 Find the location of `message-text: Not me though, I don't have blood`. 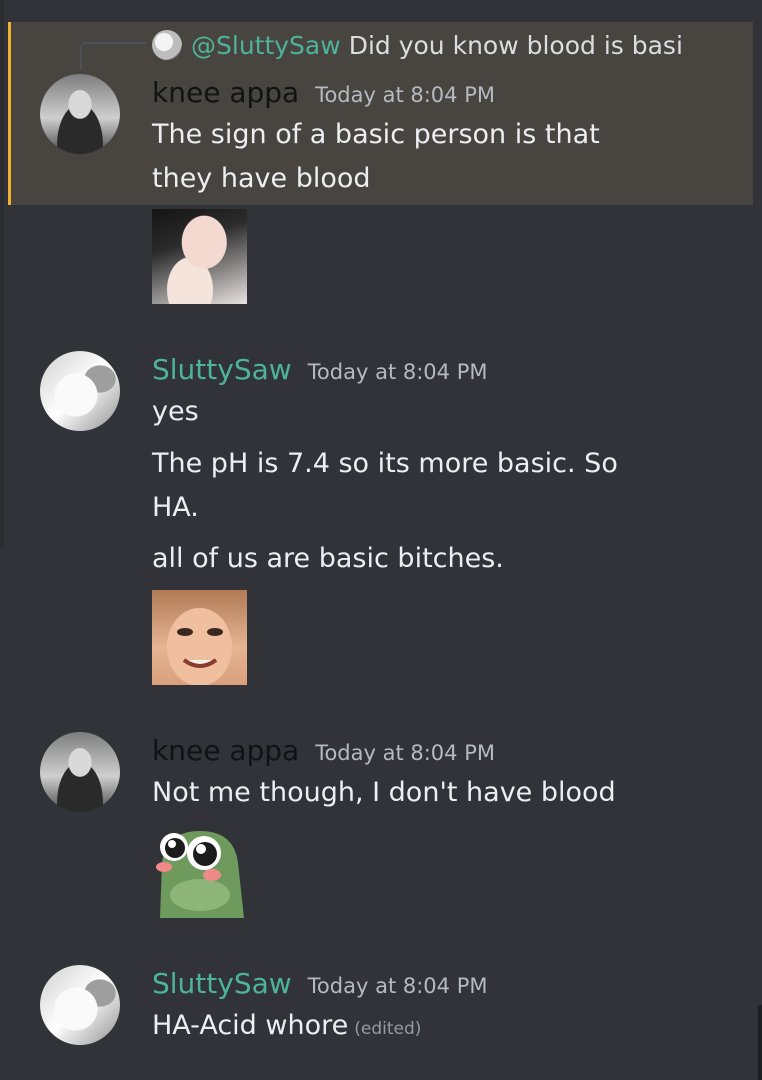

message-text: Not me though, I don't have blood is located at coordinates (384, 792).